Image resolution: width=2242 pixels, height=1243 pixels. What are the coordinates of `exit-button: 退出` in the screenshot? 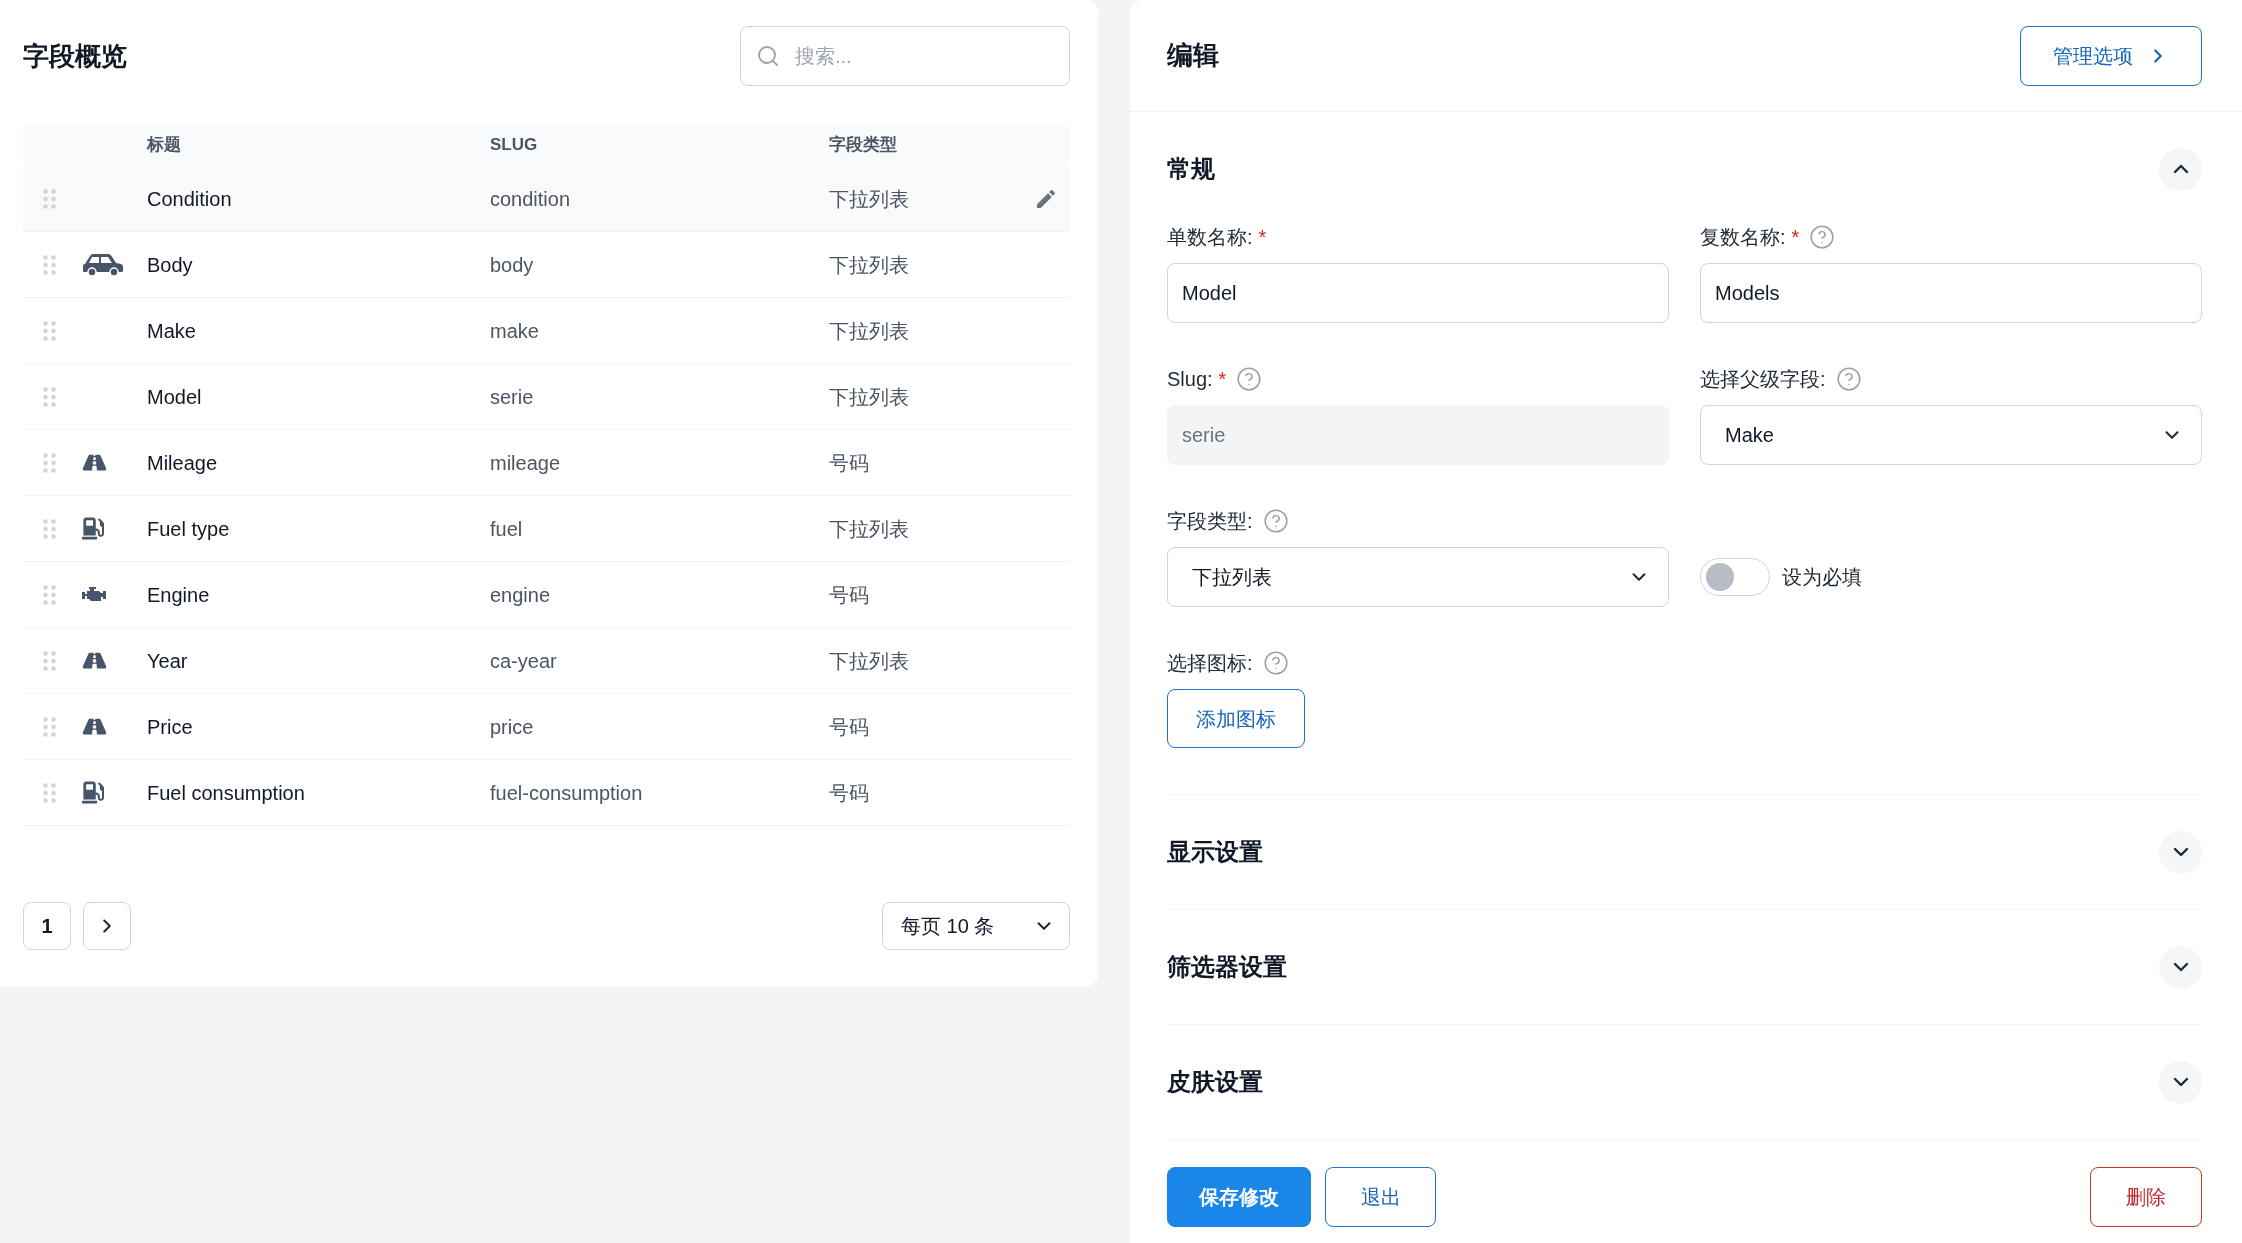 It's located at (1380, 1197).